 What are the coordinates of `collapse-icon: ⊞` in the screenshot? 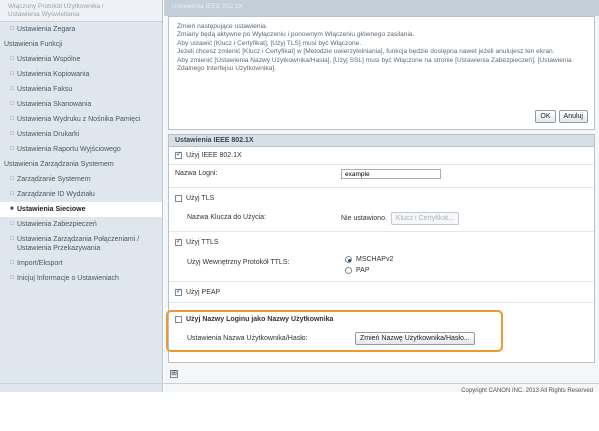 It's located at (174, 374).